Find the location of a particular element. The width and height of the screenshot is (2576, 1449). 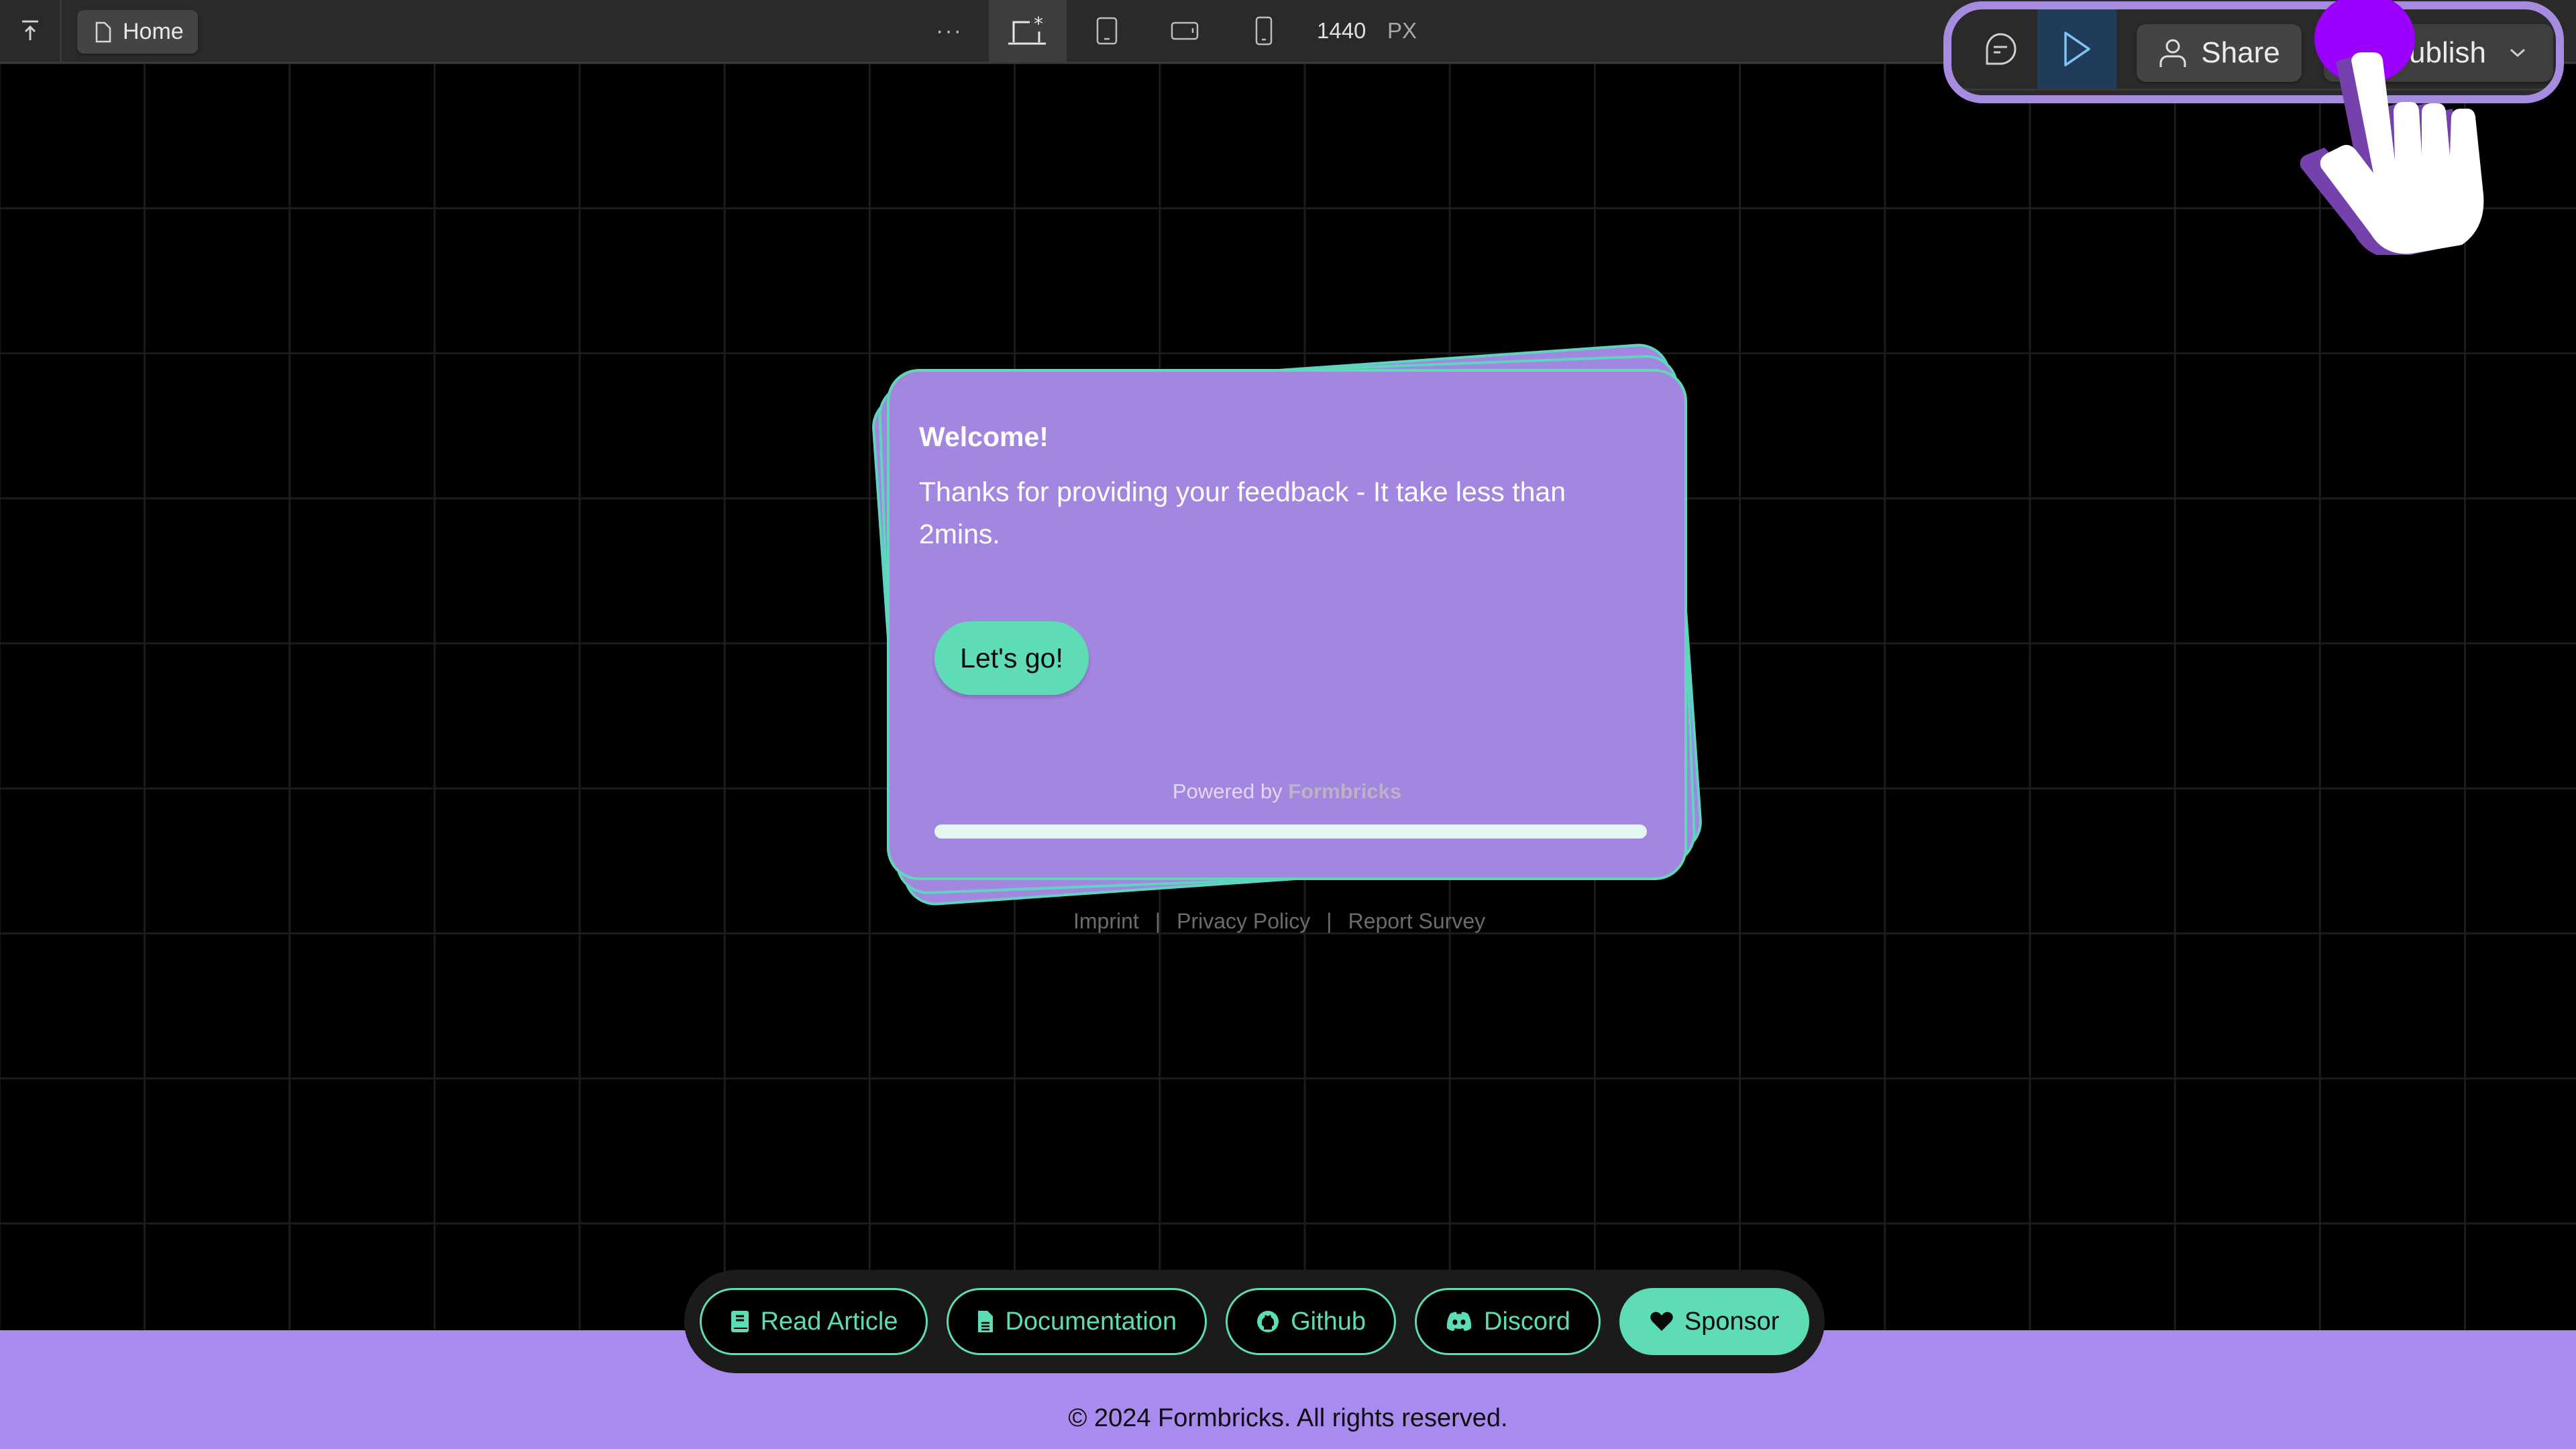

discord-button: Discord is located at coordinates (1508, 1321).